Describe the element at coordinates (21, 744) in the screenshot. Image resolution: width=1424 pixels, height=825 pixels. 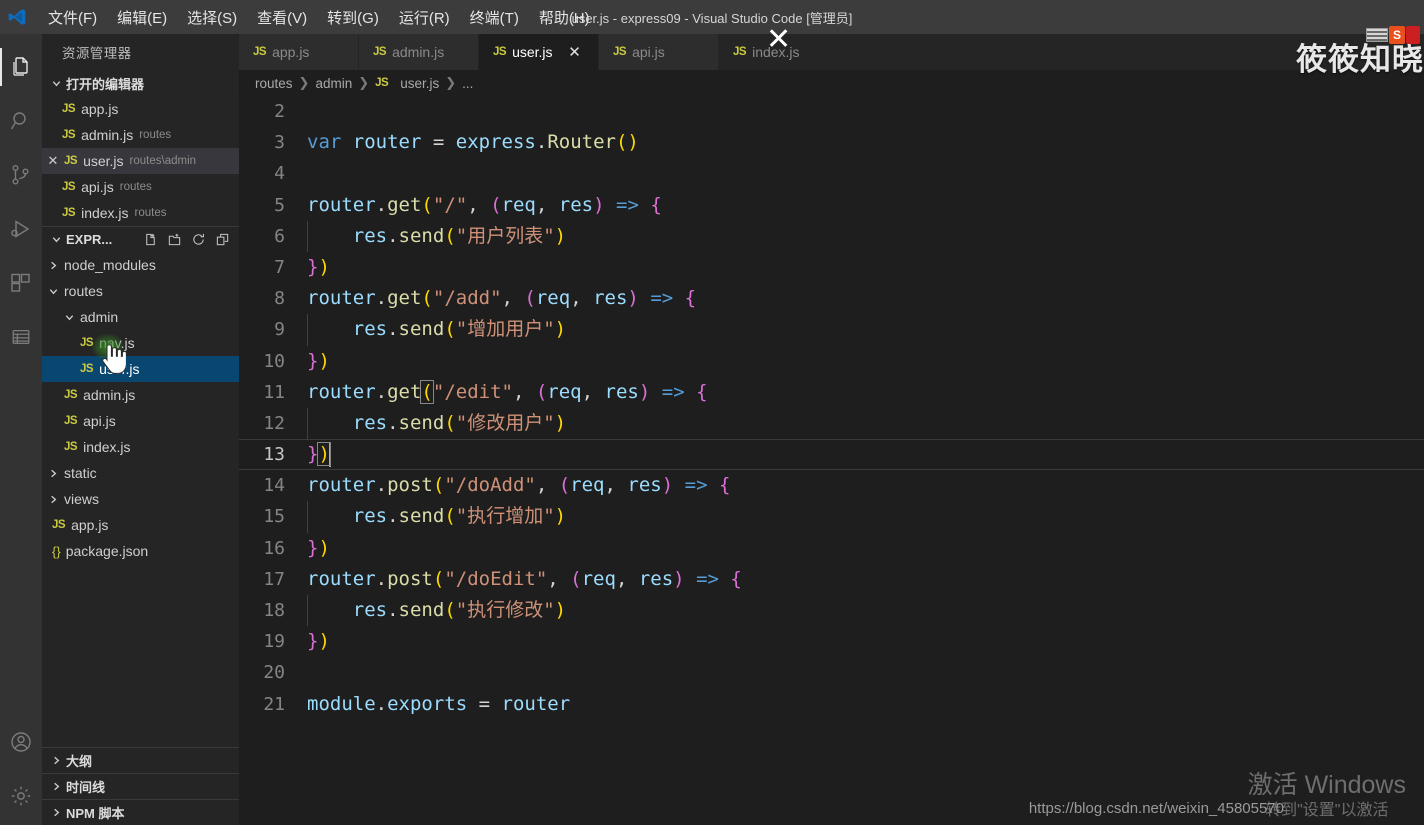
I see `activity-account` at that location.